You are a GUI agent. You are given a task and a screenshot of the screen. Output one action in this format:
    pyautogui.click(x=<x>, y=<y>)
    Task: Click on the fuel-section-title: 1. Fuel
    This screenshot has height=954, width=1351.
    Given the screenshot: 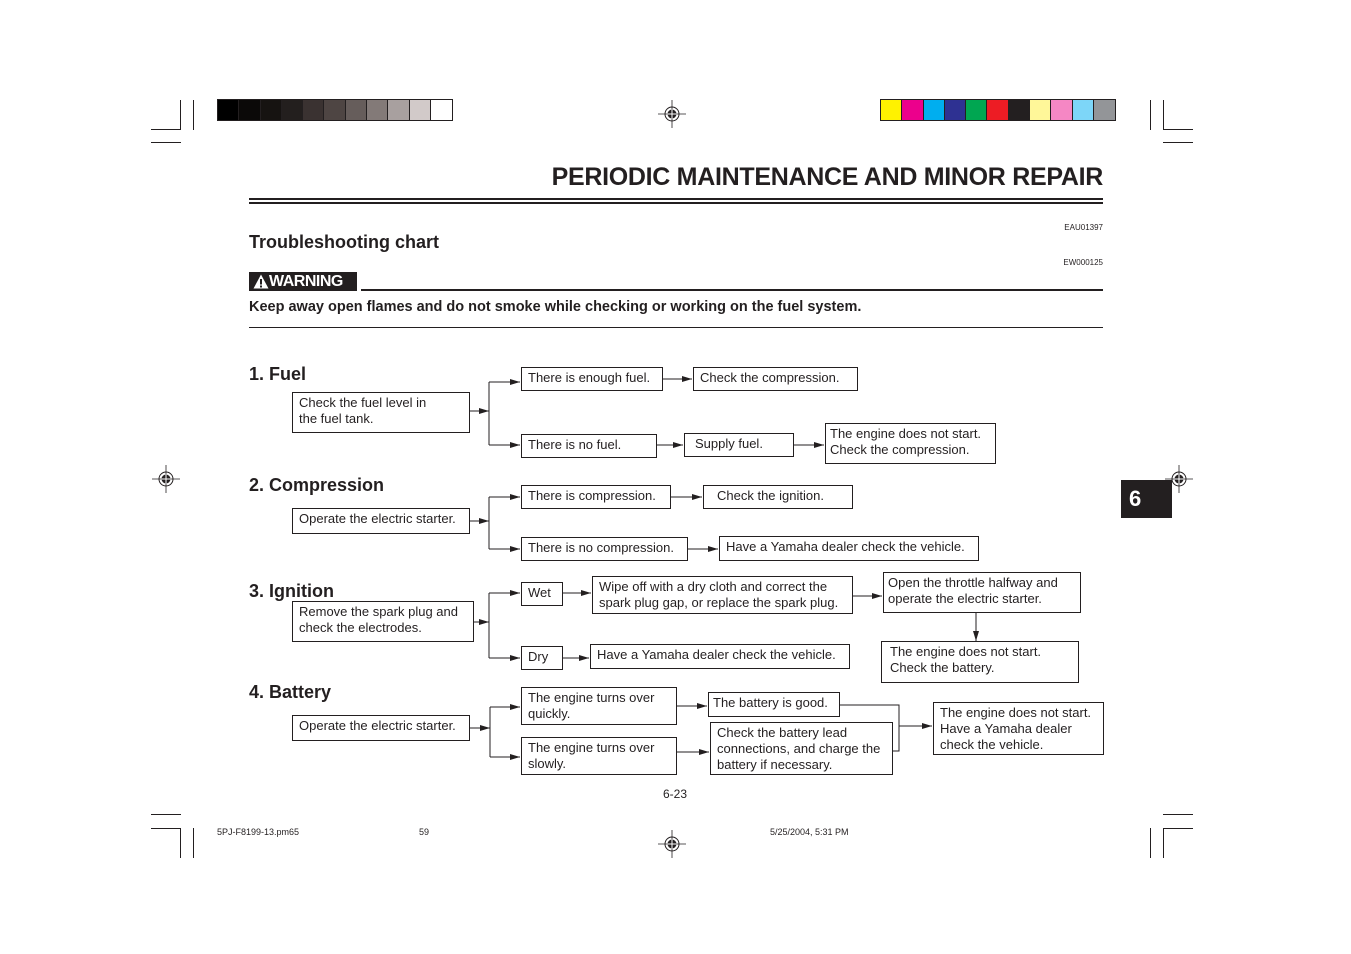 What is the action you would take?
    pyautogui.click(x=278, y=374)
    